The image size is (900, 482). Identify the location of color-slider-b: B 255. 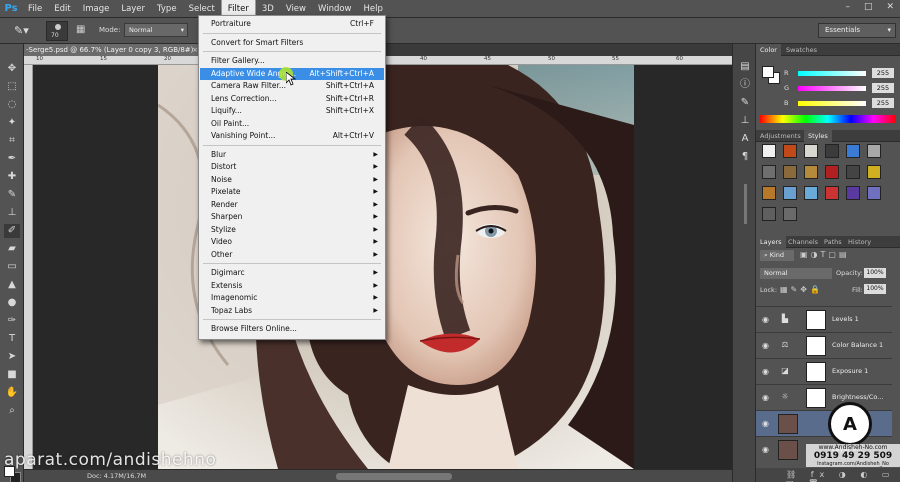
(840, 104).